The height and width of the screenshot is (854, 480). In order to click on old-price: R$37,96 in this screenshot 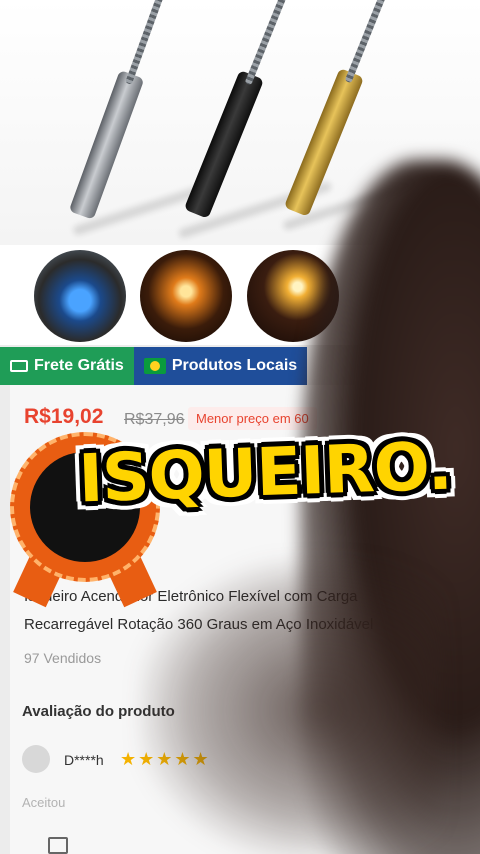, I will do `click(154, 419)`.